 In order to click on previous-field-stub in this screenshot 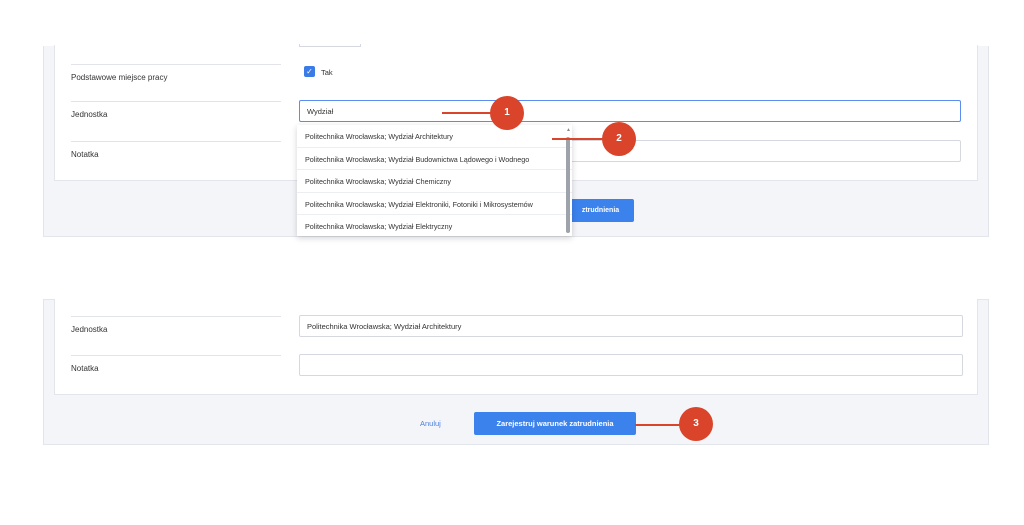, I will do `click(330, 45)`.